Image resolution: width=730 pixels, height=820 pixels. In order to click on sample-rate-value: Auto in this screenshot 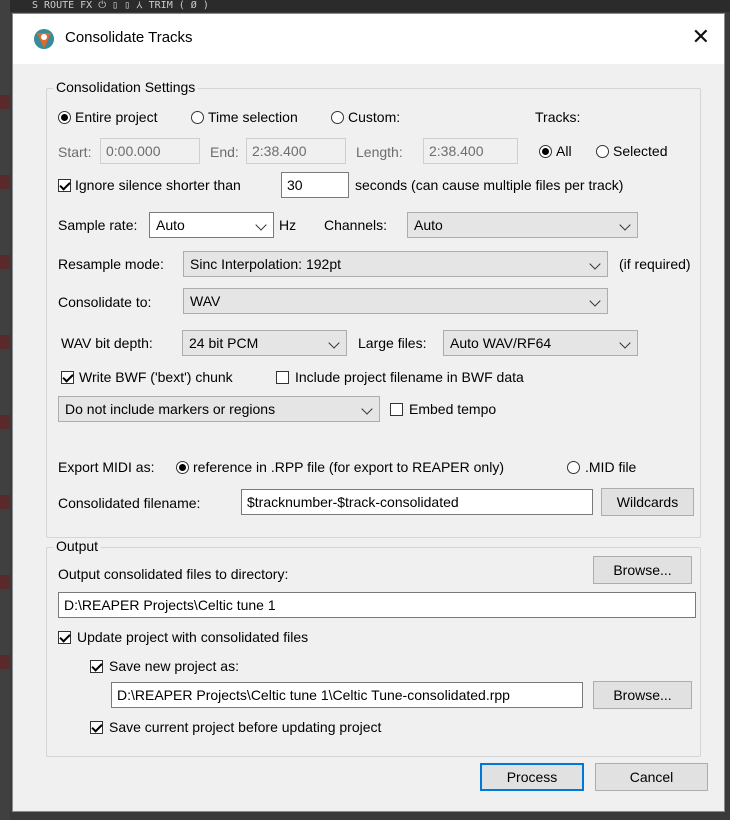, I will do `click(170, 225)`.